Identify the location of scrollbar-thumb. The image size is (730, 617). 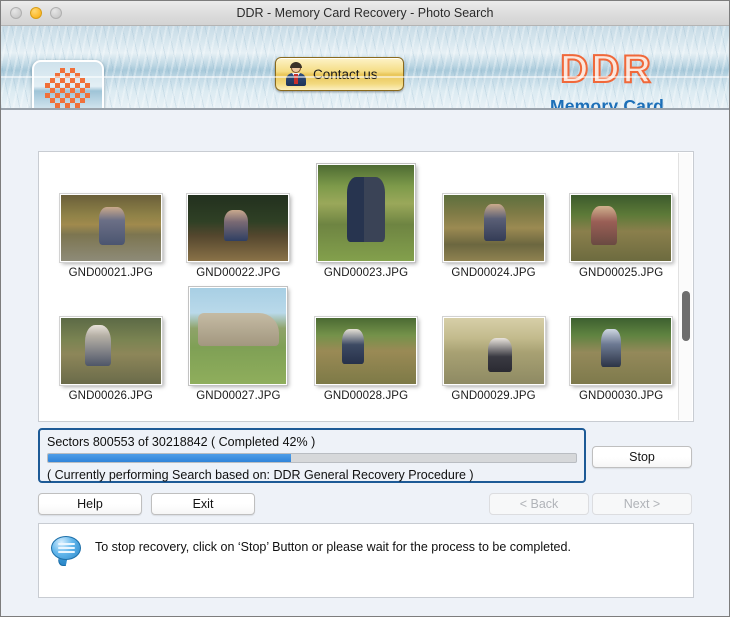
(686, 316).